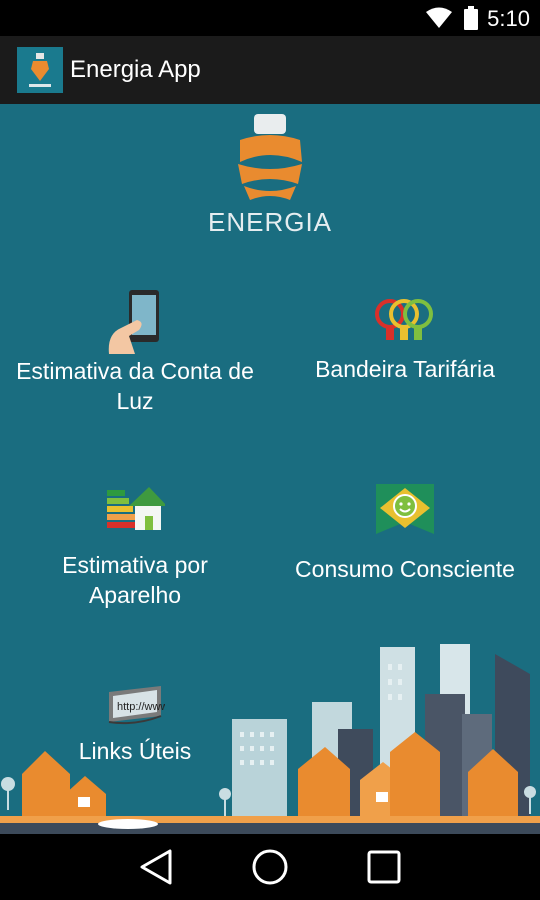  Describe the element at coordinates (270, 18) in the screenshot. I see `status-bar: 5:10` at that location.